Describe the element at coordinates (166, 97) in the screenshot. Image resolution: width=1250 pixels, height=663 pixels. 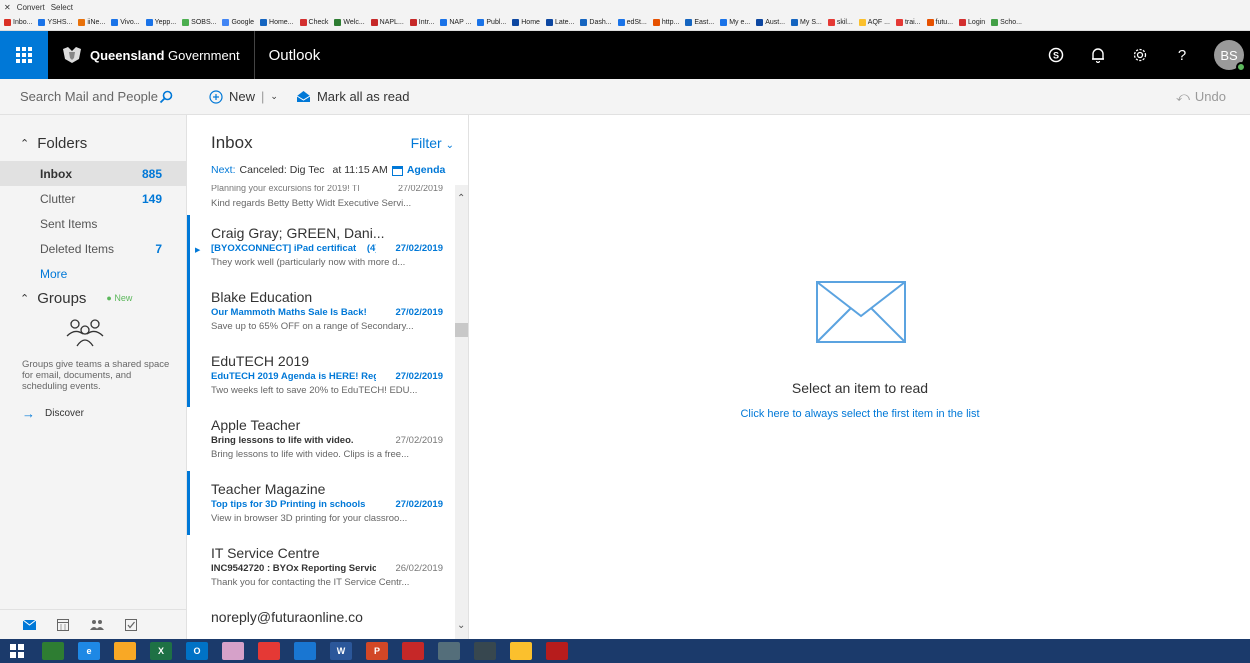
I see `search-icon` at that location.